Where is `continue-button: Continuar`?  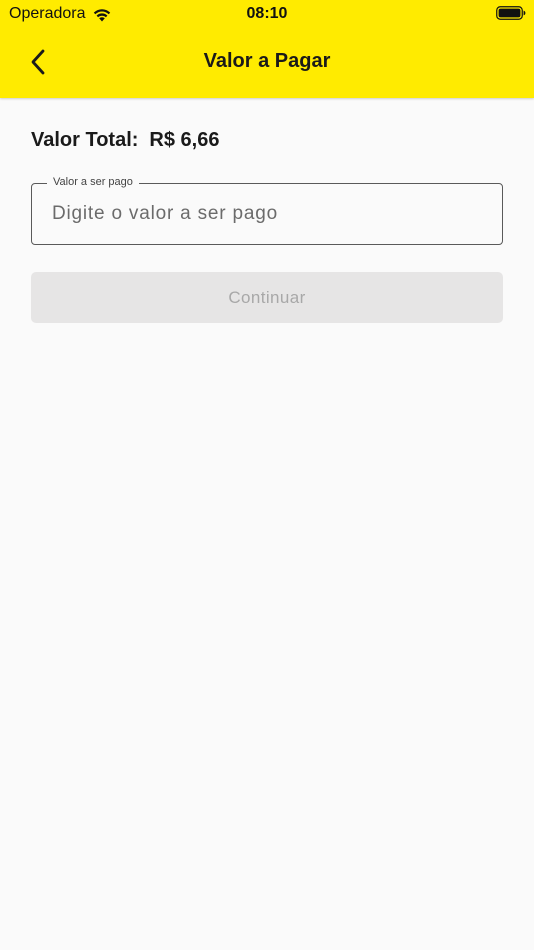 continue-button: Continuar is located at coordinates (267, 297).